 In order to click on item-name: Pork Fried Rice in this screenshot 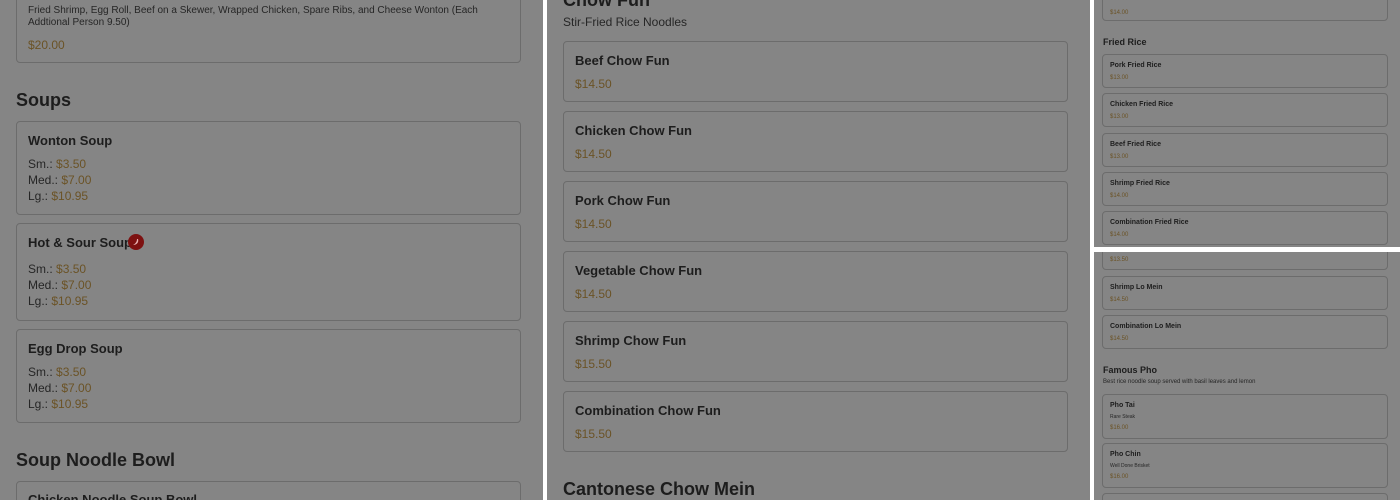, I will do `click(1136, 65)`.